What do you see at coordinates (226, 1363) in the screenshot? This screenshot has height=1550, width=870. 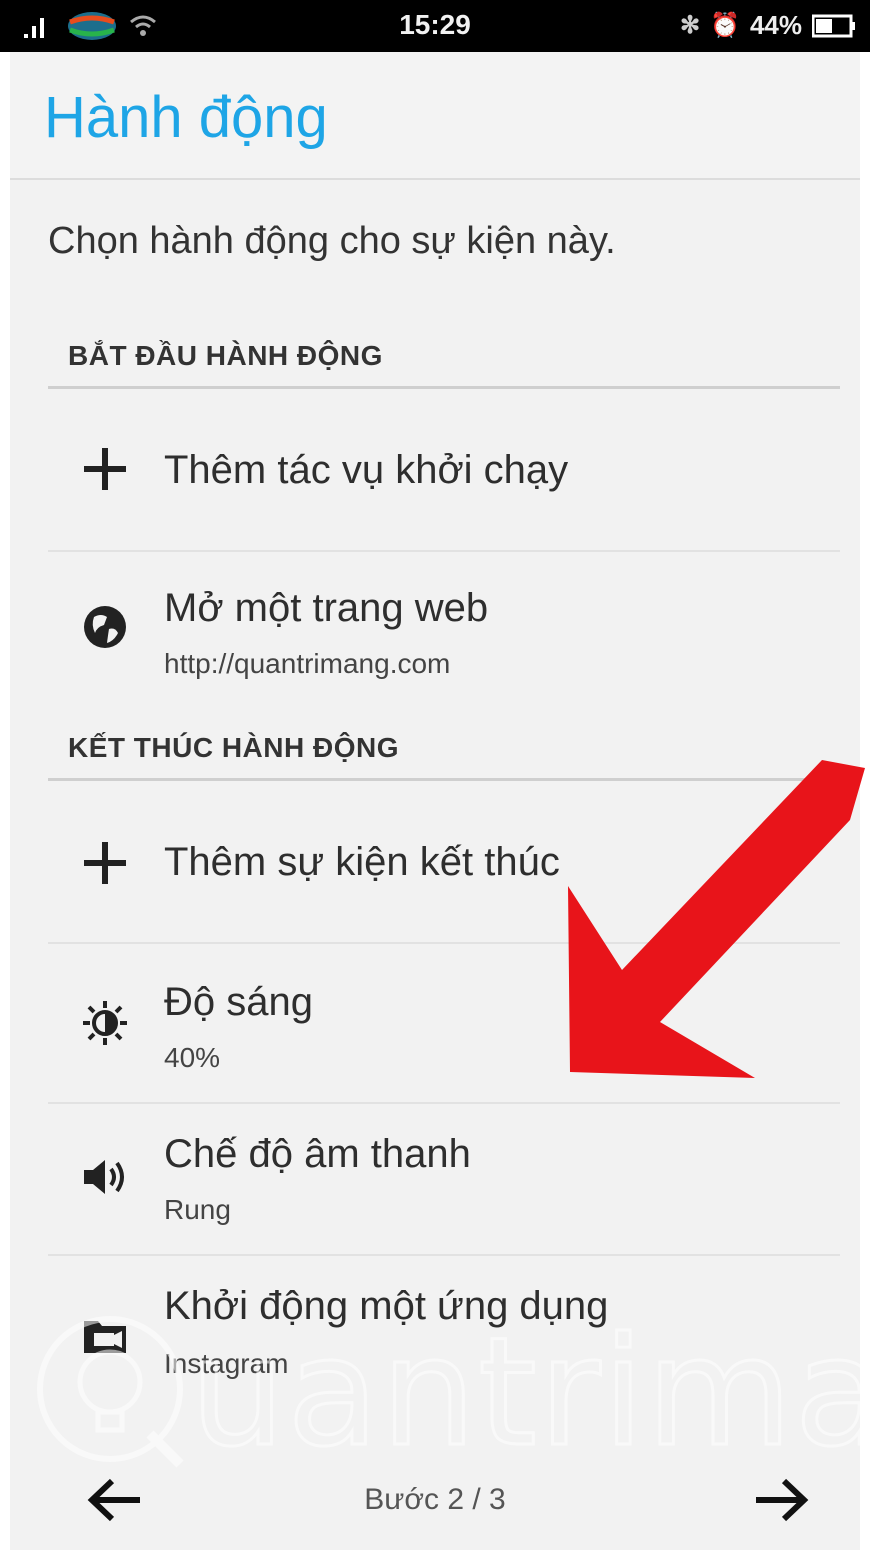 I see `row-sublabel: Instagram` at bounding box center [226, 1363].